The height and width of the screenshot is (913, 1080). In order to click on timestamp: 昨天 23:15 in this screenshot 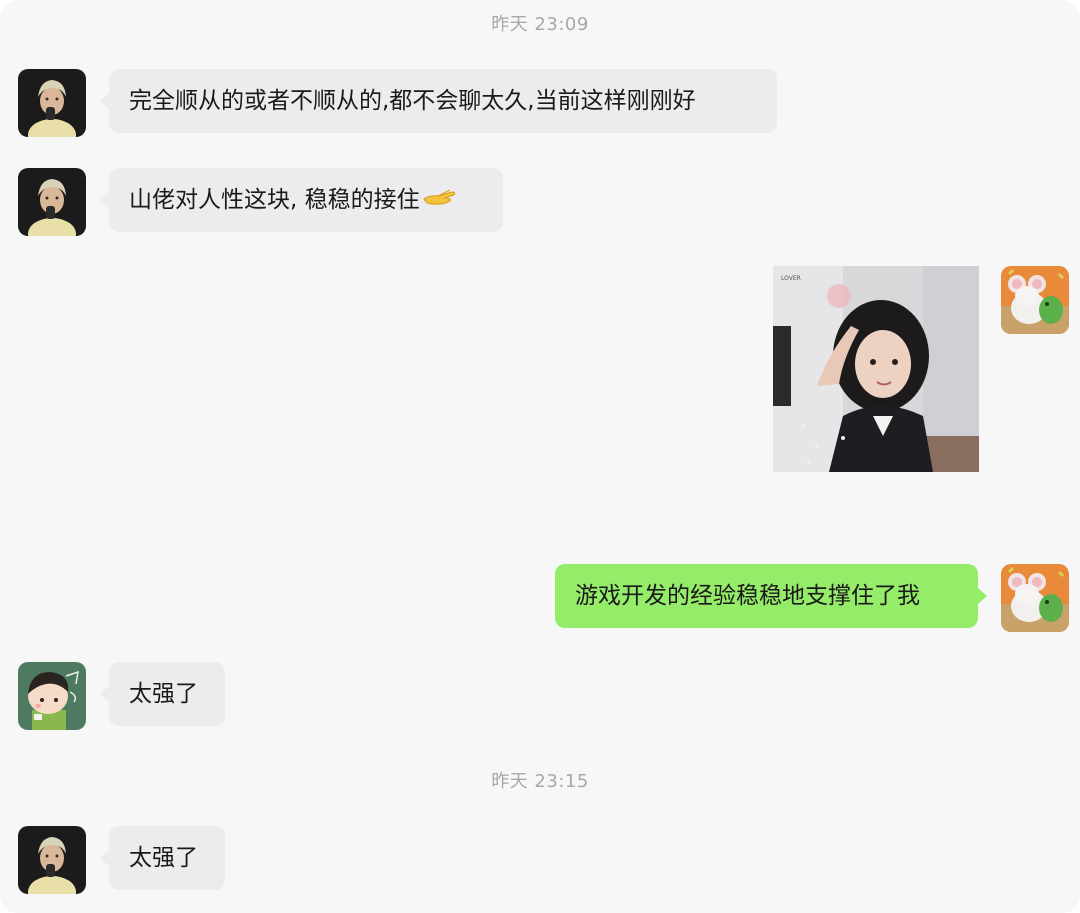, I will do `click(540, 781)`.